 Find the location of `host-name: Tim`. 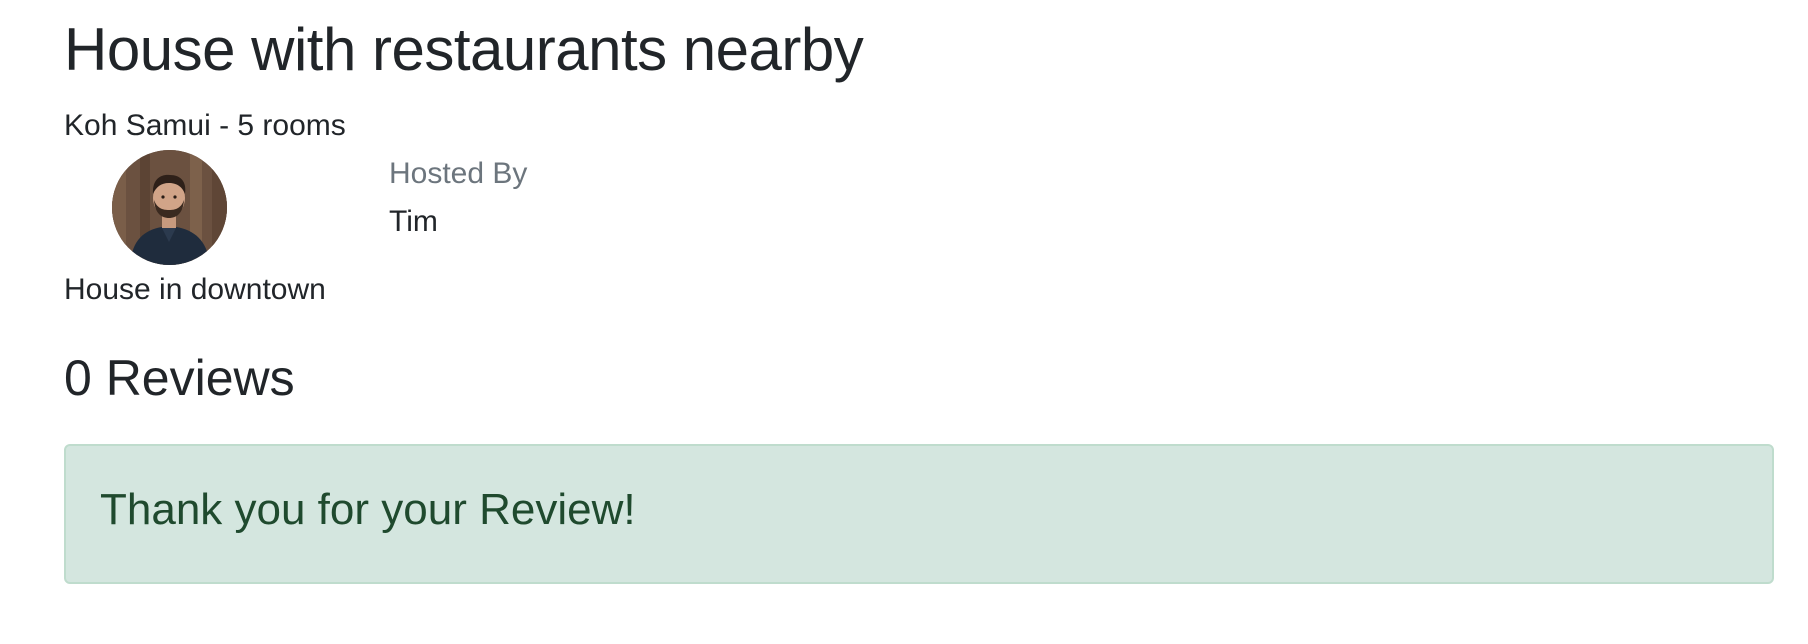

host-name: Tim is located at coordinates (413, 221).